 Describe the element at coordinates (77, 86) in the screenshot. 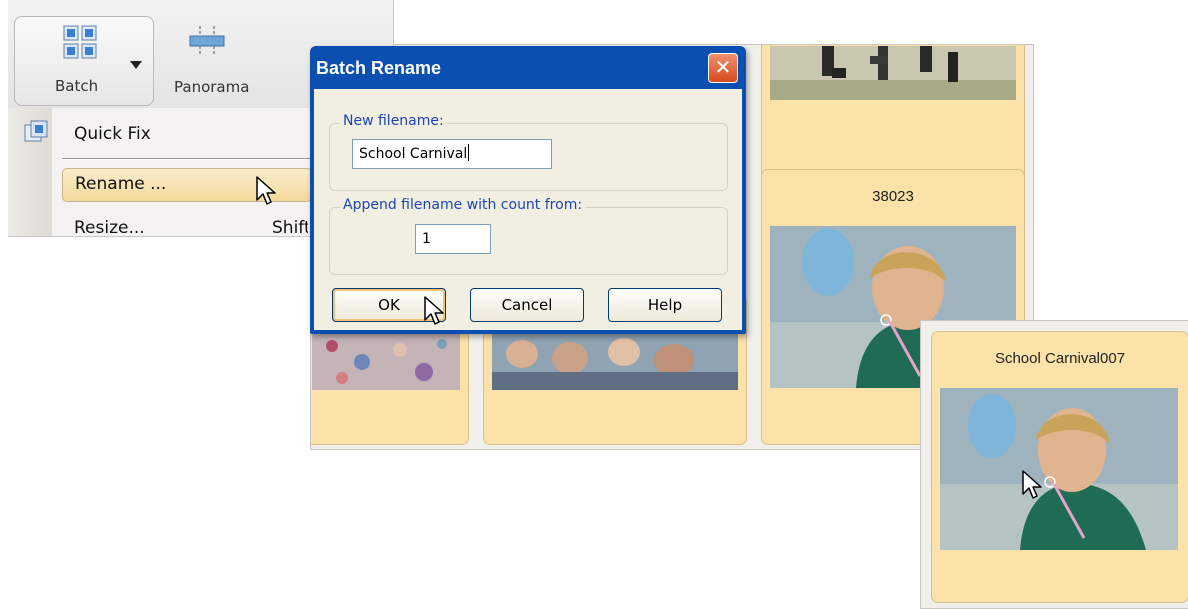

I see `batch-label: Batch` at that location.